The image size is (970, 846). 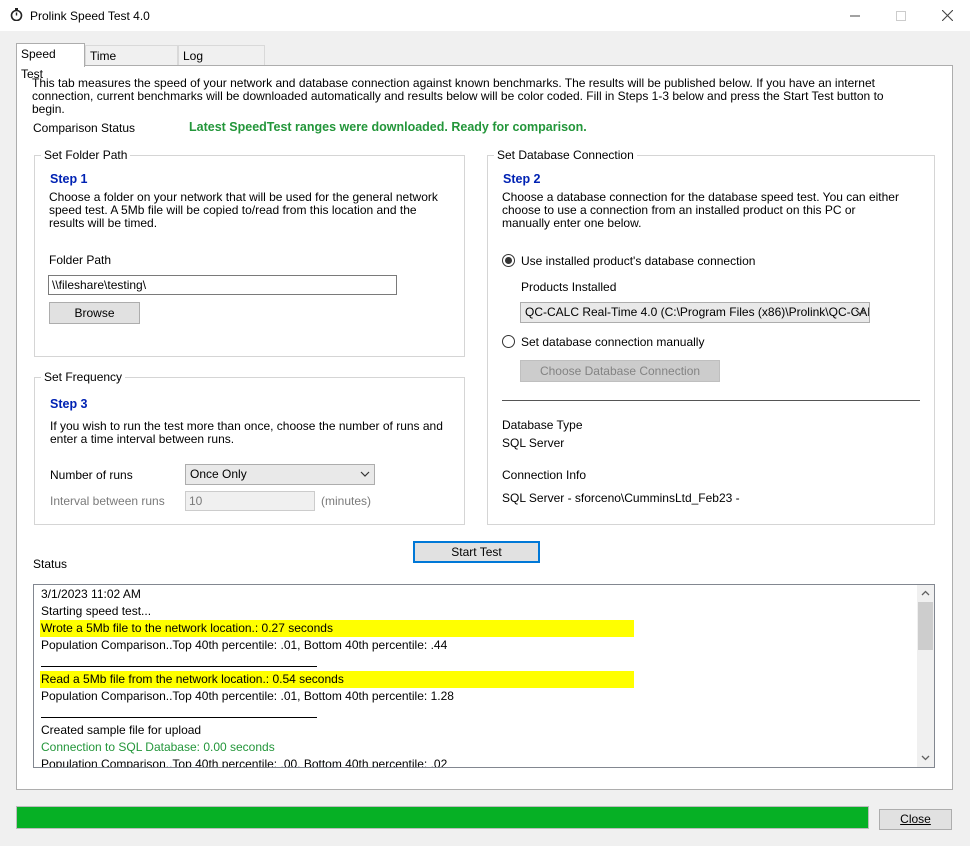 What do you see at coordinates (69, 404) in the screenshot?
I see `step-heading: Step 3` at bounding box center [69, 404].